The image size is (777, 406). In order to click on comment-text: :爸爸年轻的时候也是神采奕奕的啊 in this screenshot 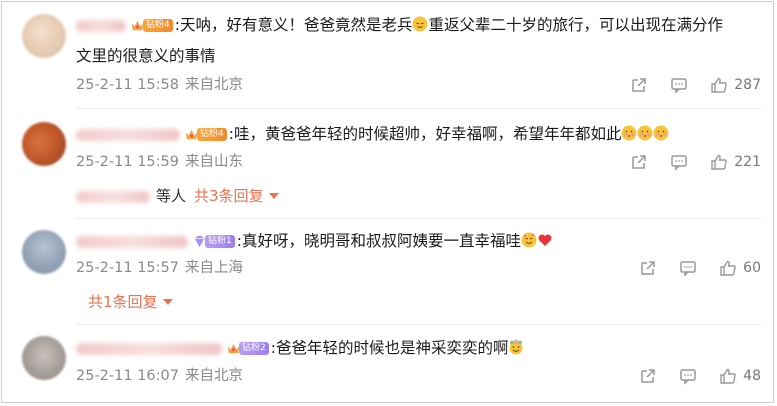, I will do `click(389, 348)`.